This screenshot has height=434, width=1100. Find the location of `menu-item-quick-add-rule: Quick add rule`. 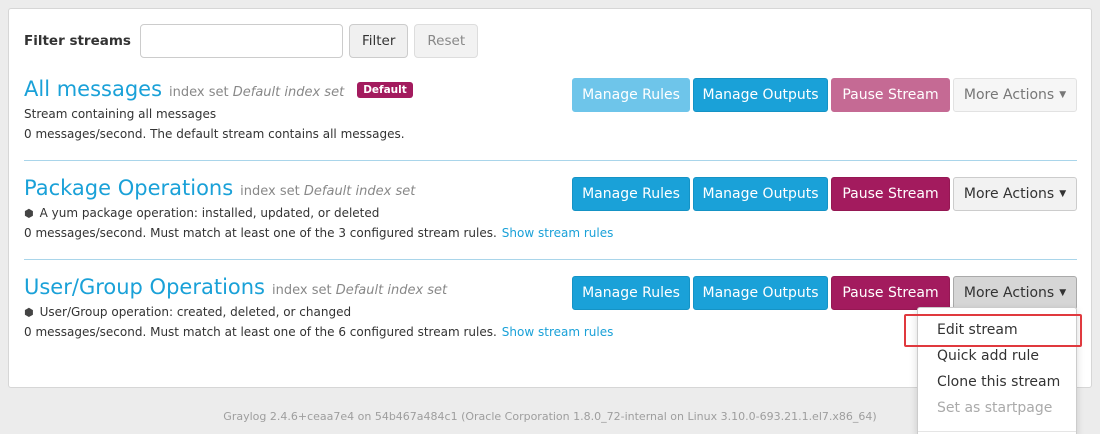

menu-item-quick-add-rule: Quick add rule is located at coordinates (988, 356).